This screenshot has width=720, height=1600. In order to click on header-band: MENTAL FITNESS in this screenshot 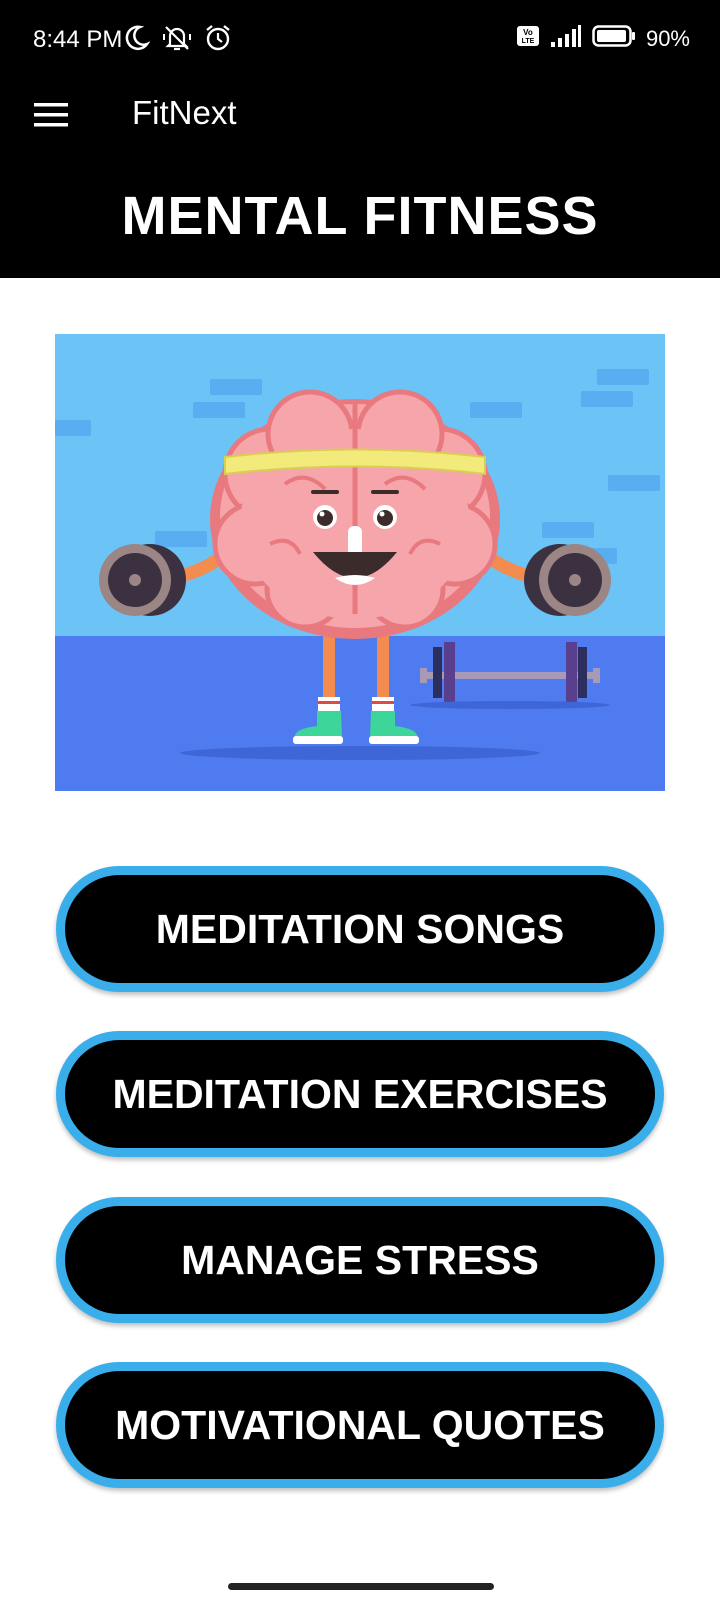, I will do `click(360, 216)`.